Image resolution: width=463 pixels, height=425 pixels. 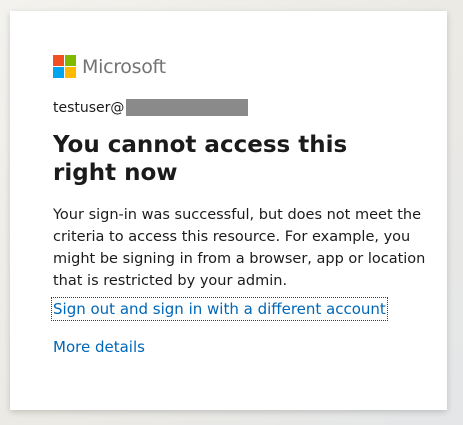 I want to click on page-title: You cannot access this right now, so click(x=200, y=159).